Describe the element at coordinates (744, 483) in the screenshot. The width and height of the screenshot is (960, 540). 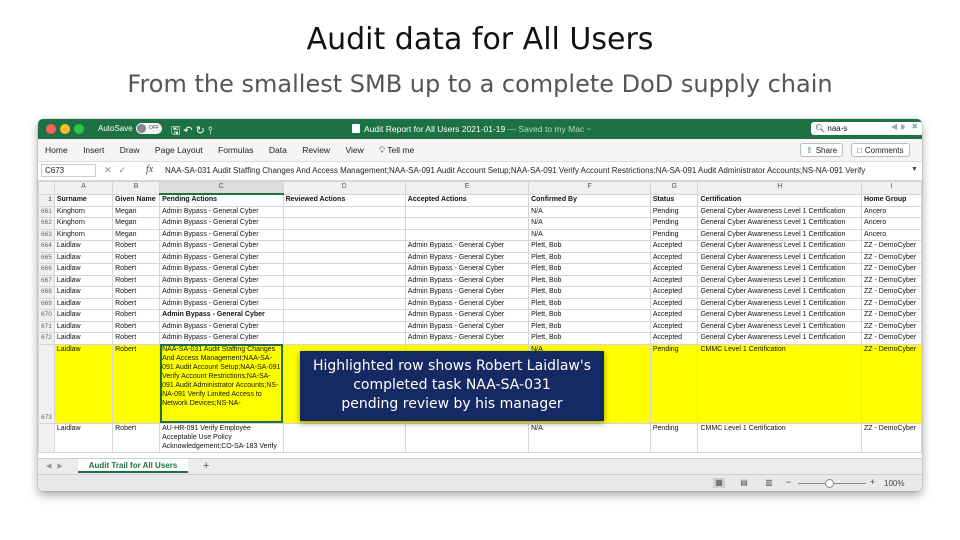
I see `page-layout-view-icon: ▤` at that location.